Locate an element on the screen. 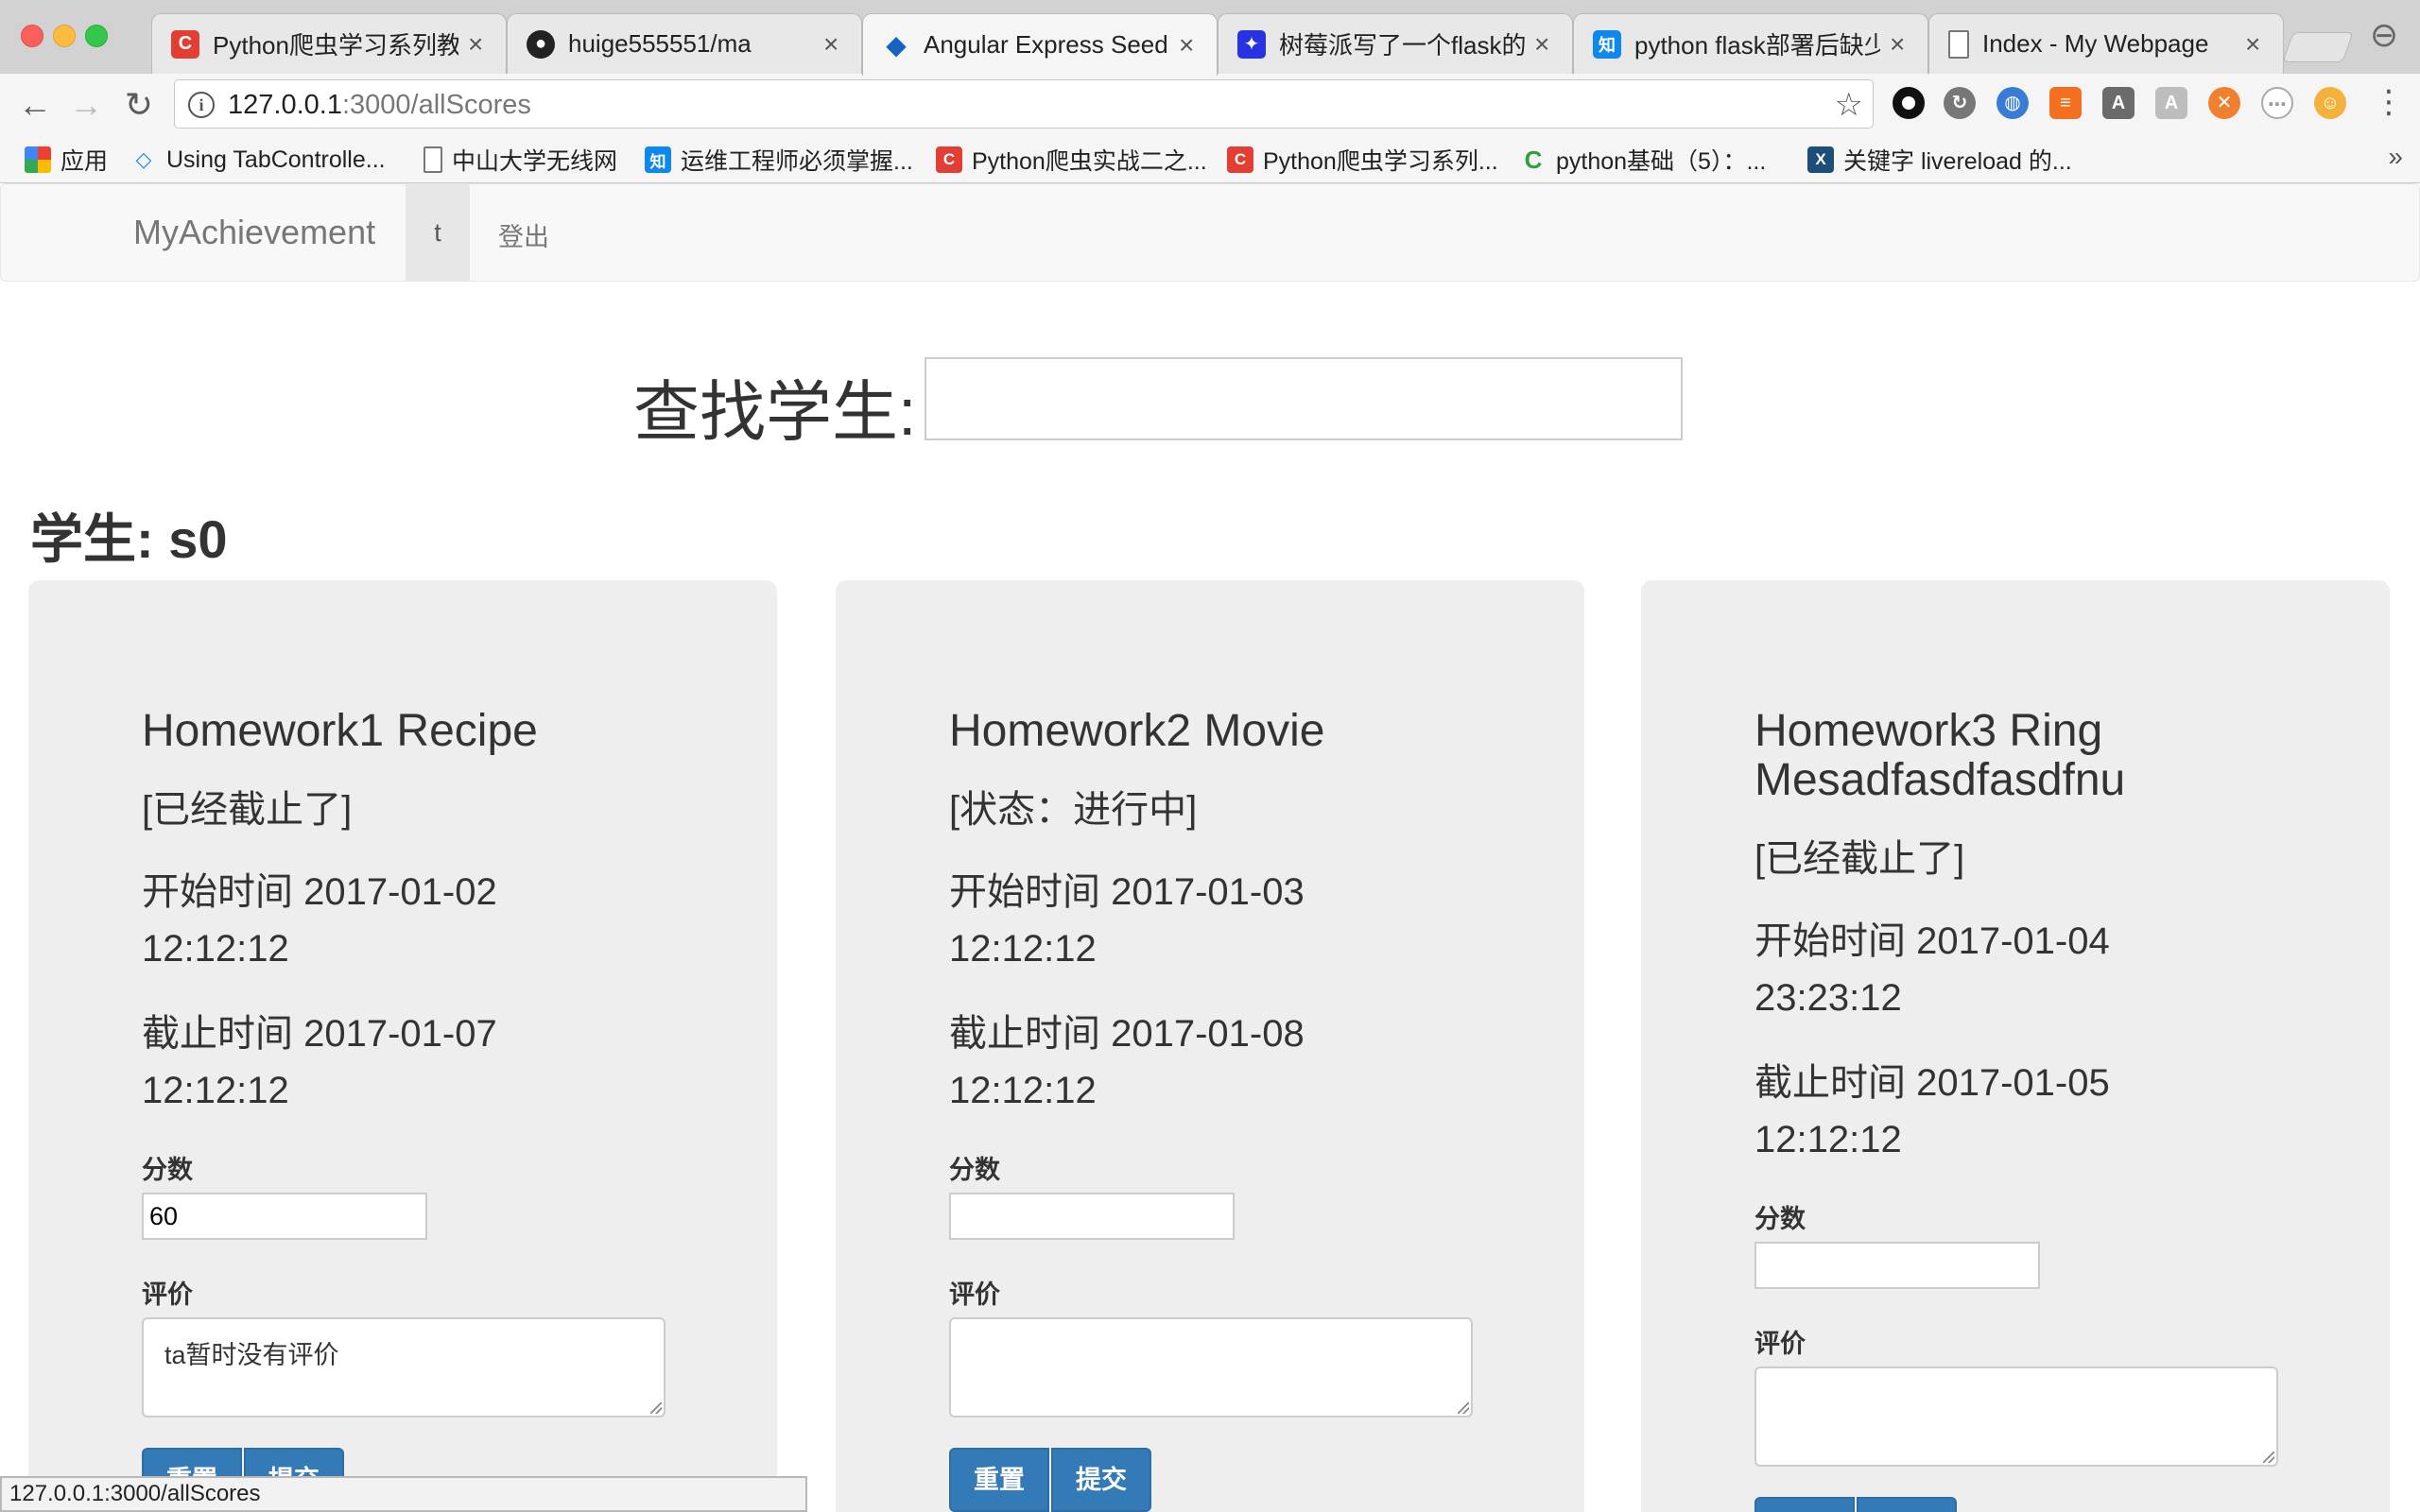 This screenshot has height=1512, width=2420. csdn-icon: C is located at coordinates (1240, 159).